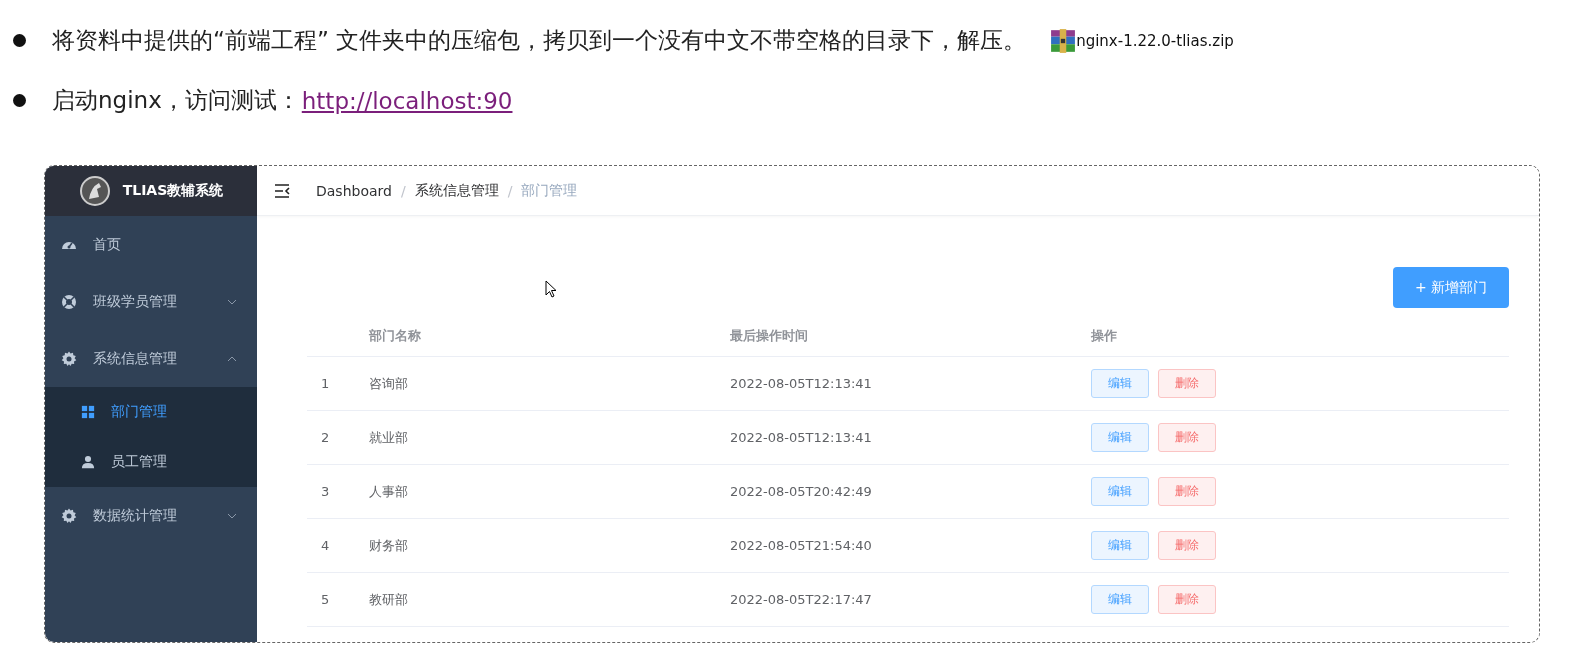 This screenshot has height=667, width=1578. Describe the element at coordinates (801, 491) in the screenshot. I see `table-cell: 2022-08-05T20:42:49` at that location.